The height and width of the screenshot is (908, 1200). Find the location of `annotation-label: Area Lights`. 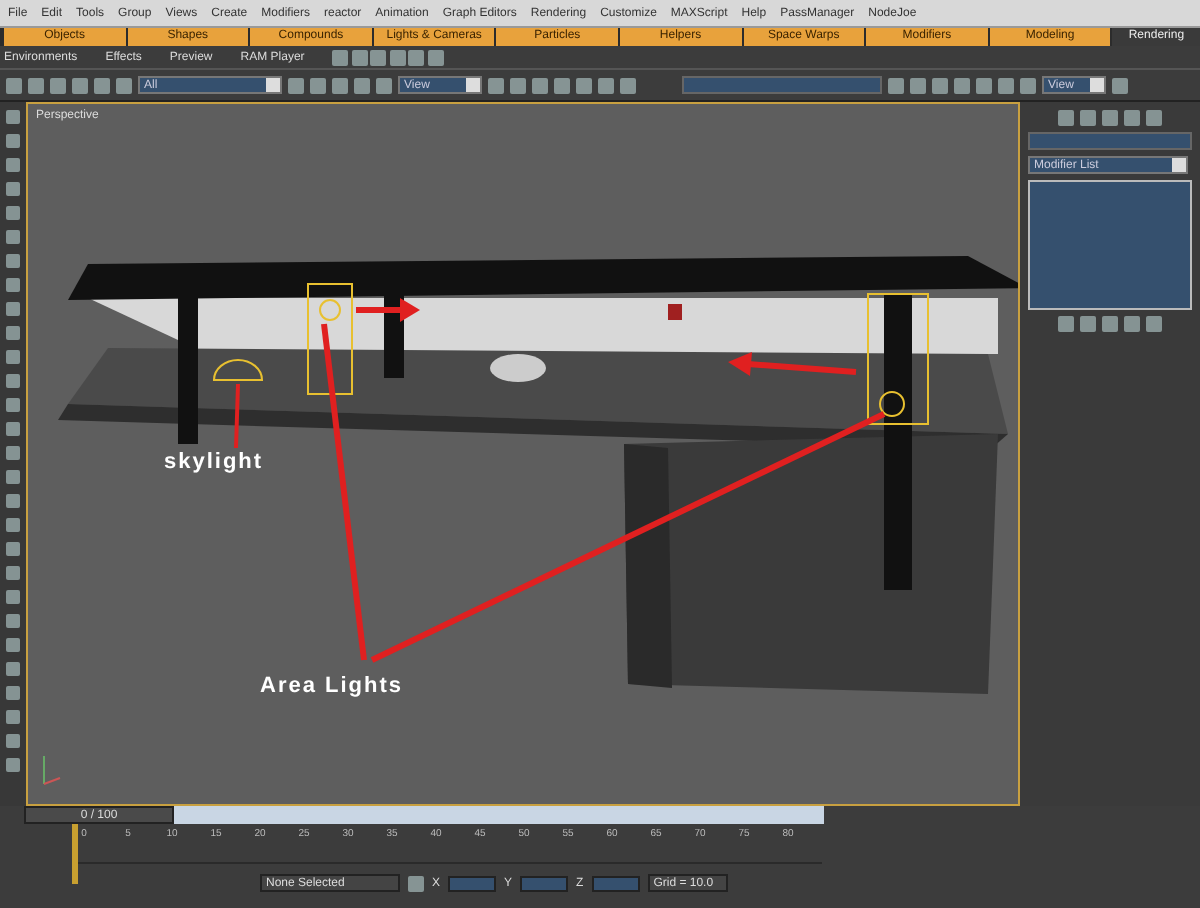

annotation-label: Area Lights is located at coordinates (332, 687).